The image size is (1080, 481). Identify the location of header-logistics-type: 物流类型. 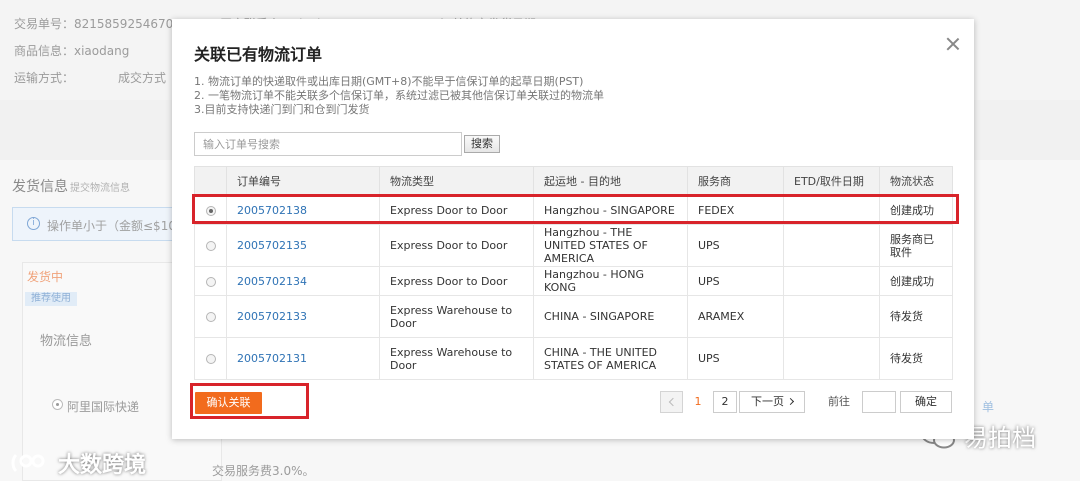
(456, 181).